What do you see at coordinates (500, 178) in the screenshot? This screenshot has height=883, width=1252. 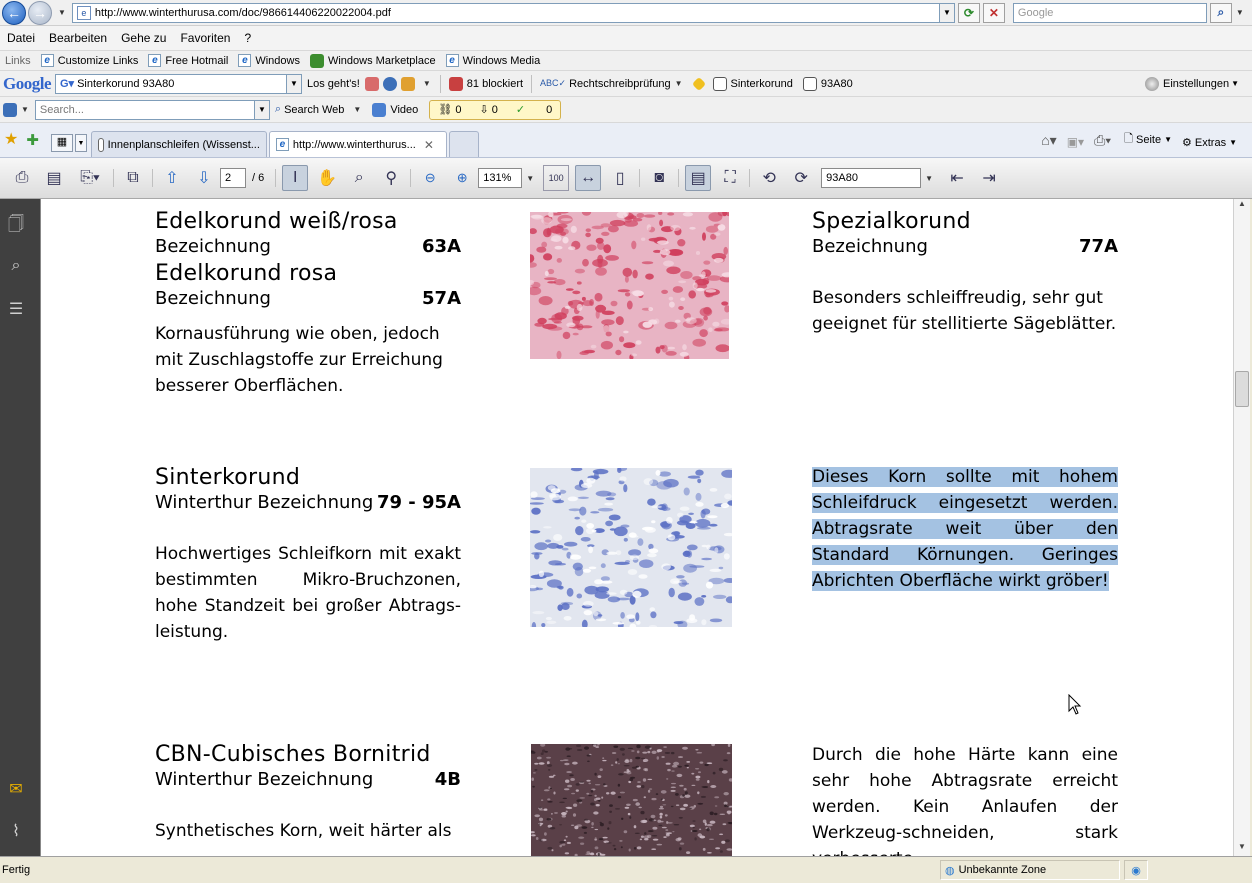 I see `zoom-field: 131%` at bounding box center [500, 178].